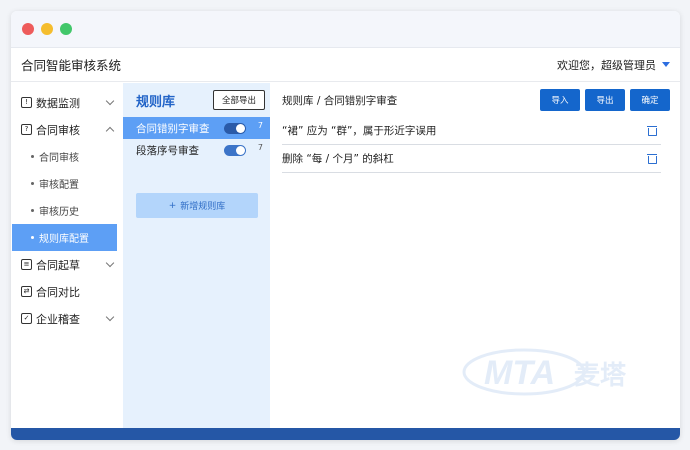 Image resolution: width=690 pixels, height=450 pixels. Describe the element at coordinates (666, 64) in the screenshot. I see `caret-down-icon` at that location.